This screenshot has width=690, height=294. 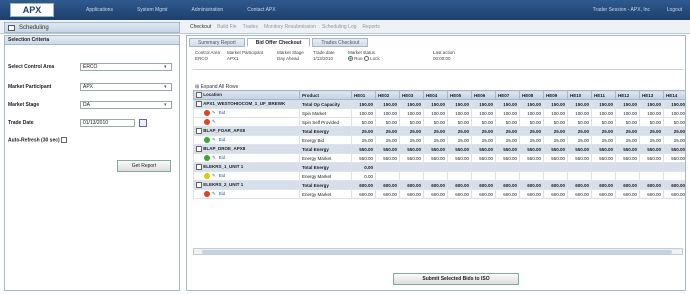 I want to click on location-cell: ✎, so click(x=246, y=122).